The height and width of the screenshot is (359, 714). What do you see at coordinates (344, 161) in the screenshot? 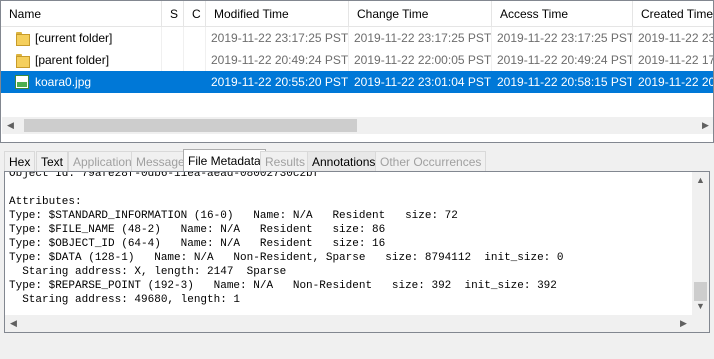
I see `tab-annotations: Annotations` at bounding box center [344, 161].